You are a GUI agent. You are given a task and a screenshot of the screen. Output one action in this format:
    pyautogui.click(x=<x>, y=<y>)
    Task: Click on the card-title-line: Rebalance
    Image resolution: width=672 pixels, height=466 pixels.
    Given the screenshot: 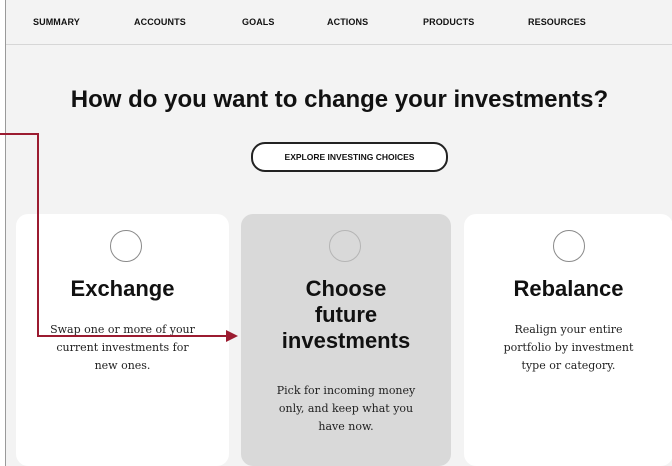 What is the action you would take?
    pyautogui.click(x=568, y=288)
    